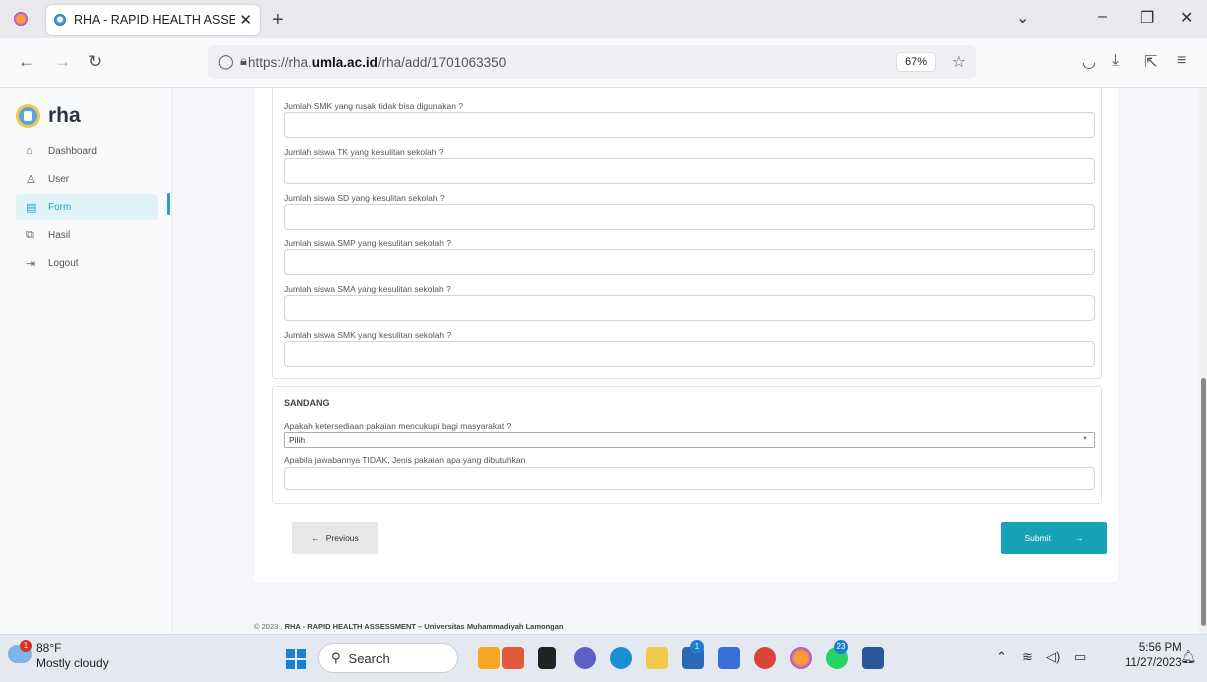 Image resolution: width=1207 pixels, height=682 pixels. Describe the element at coordinates (1054, 538) in the screenshot. I see `submit-button: Submit →` at that location.